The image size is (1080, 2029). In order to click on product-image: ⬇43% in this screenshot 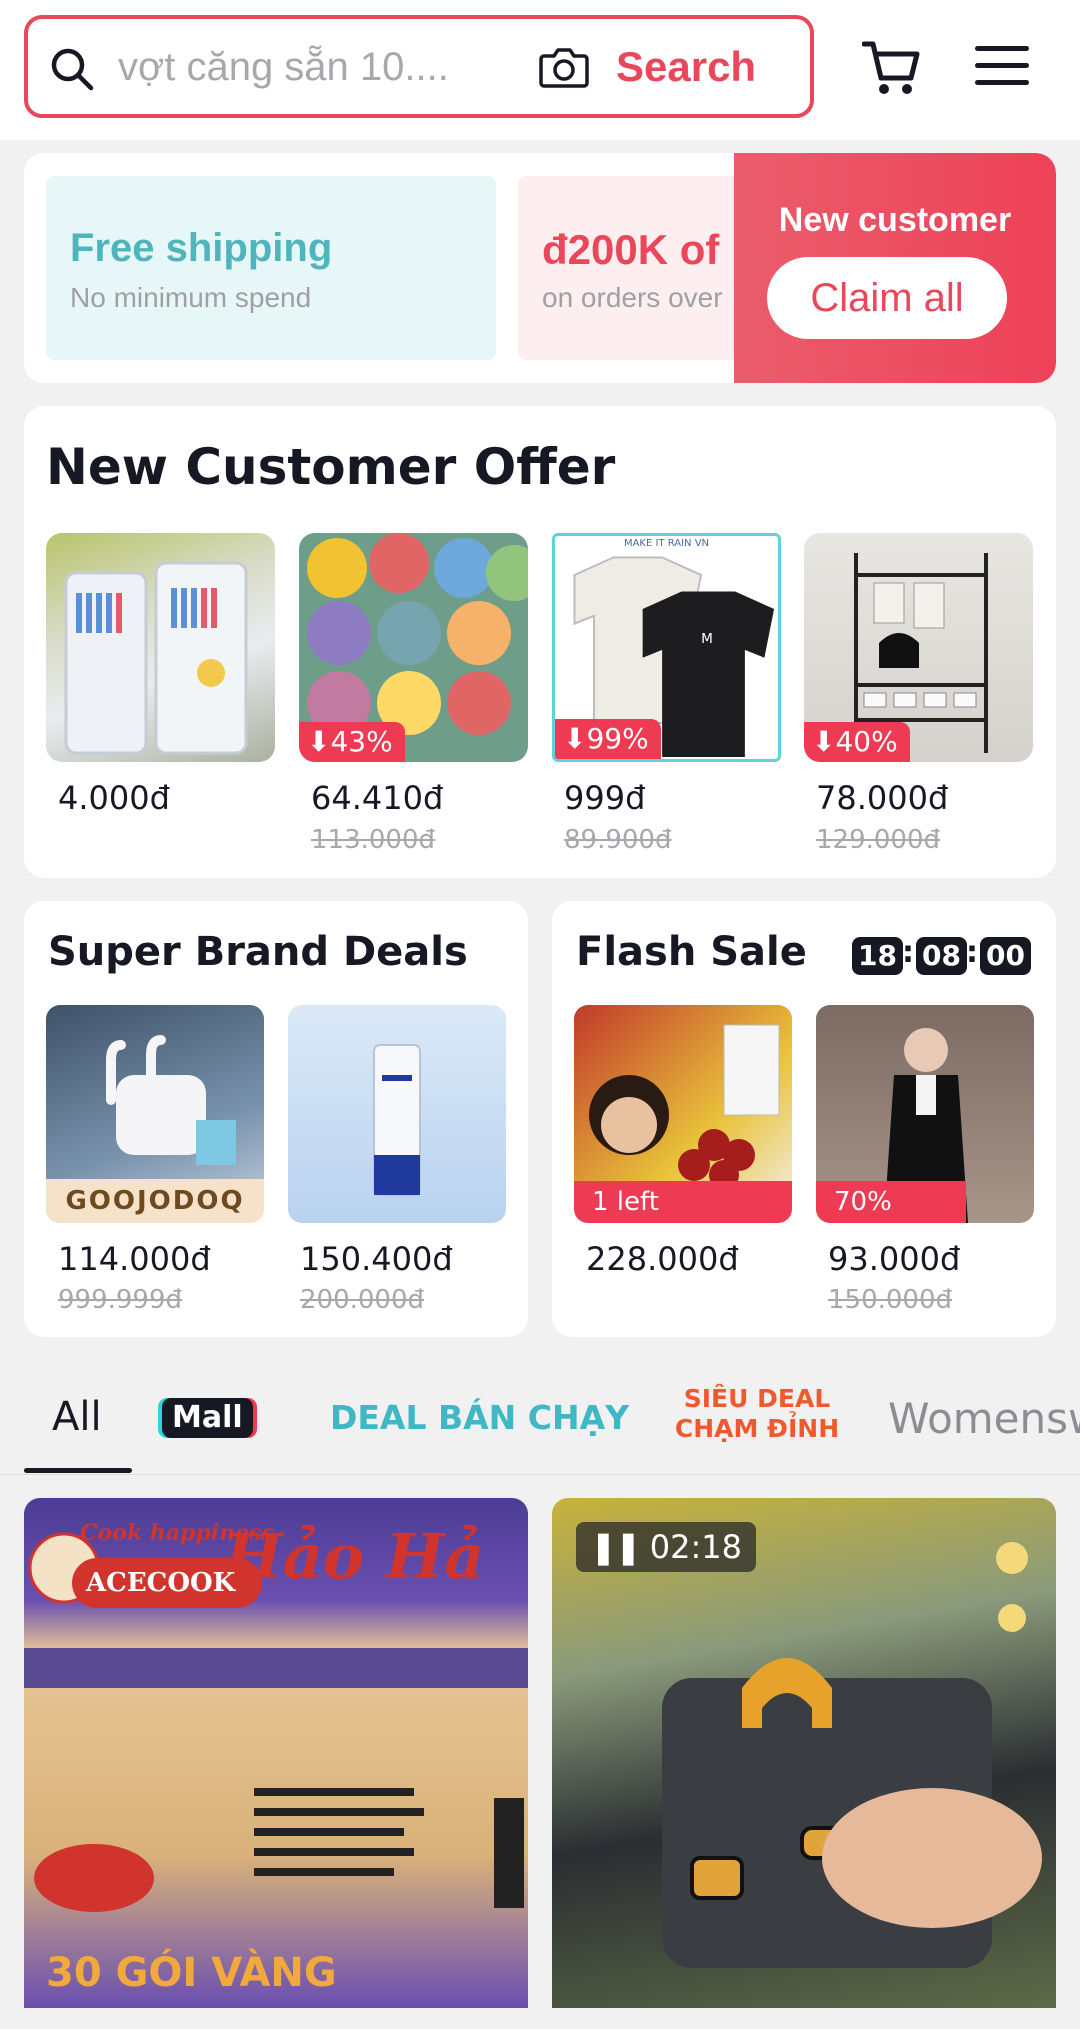, I will do `click(413, 647)`.